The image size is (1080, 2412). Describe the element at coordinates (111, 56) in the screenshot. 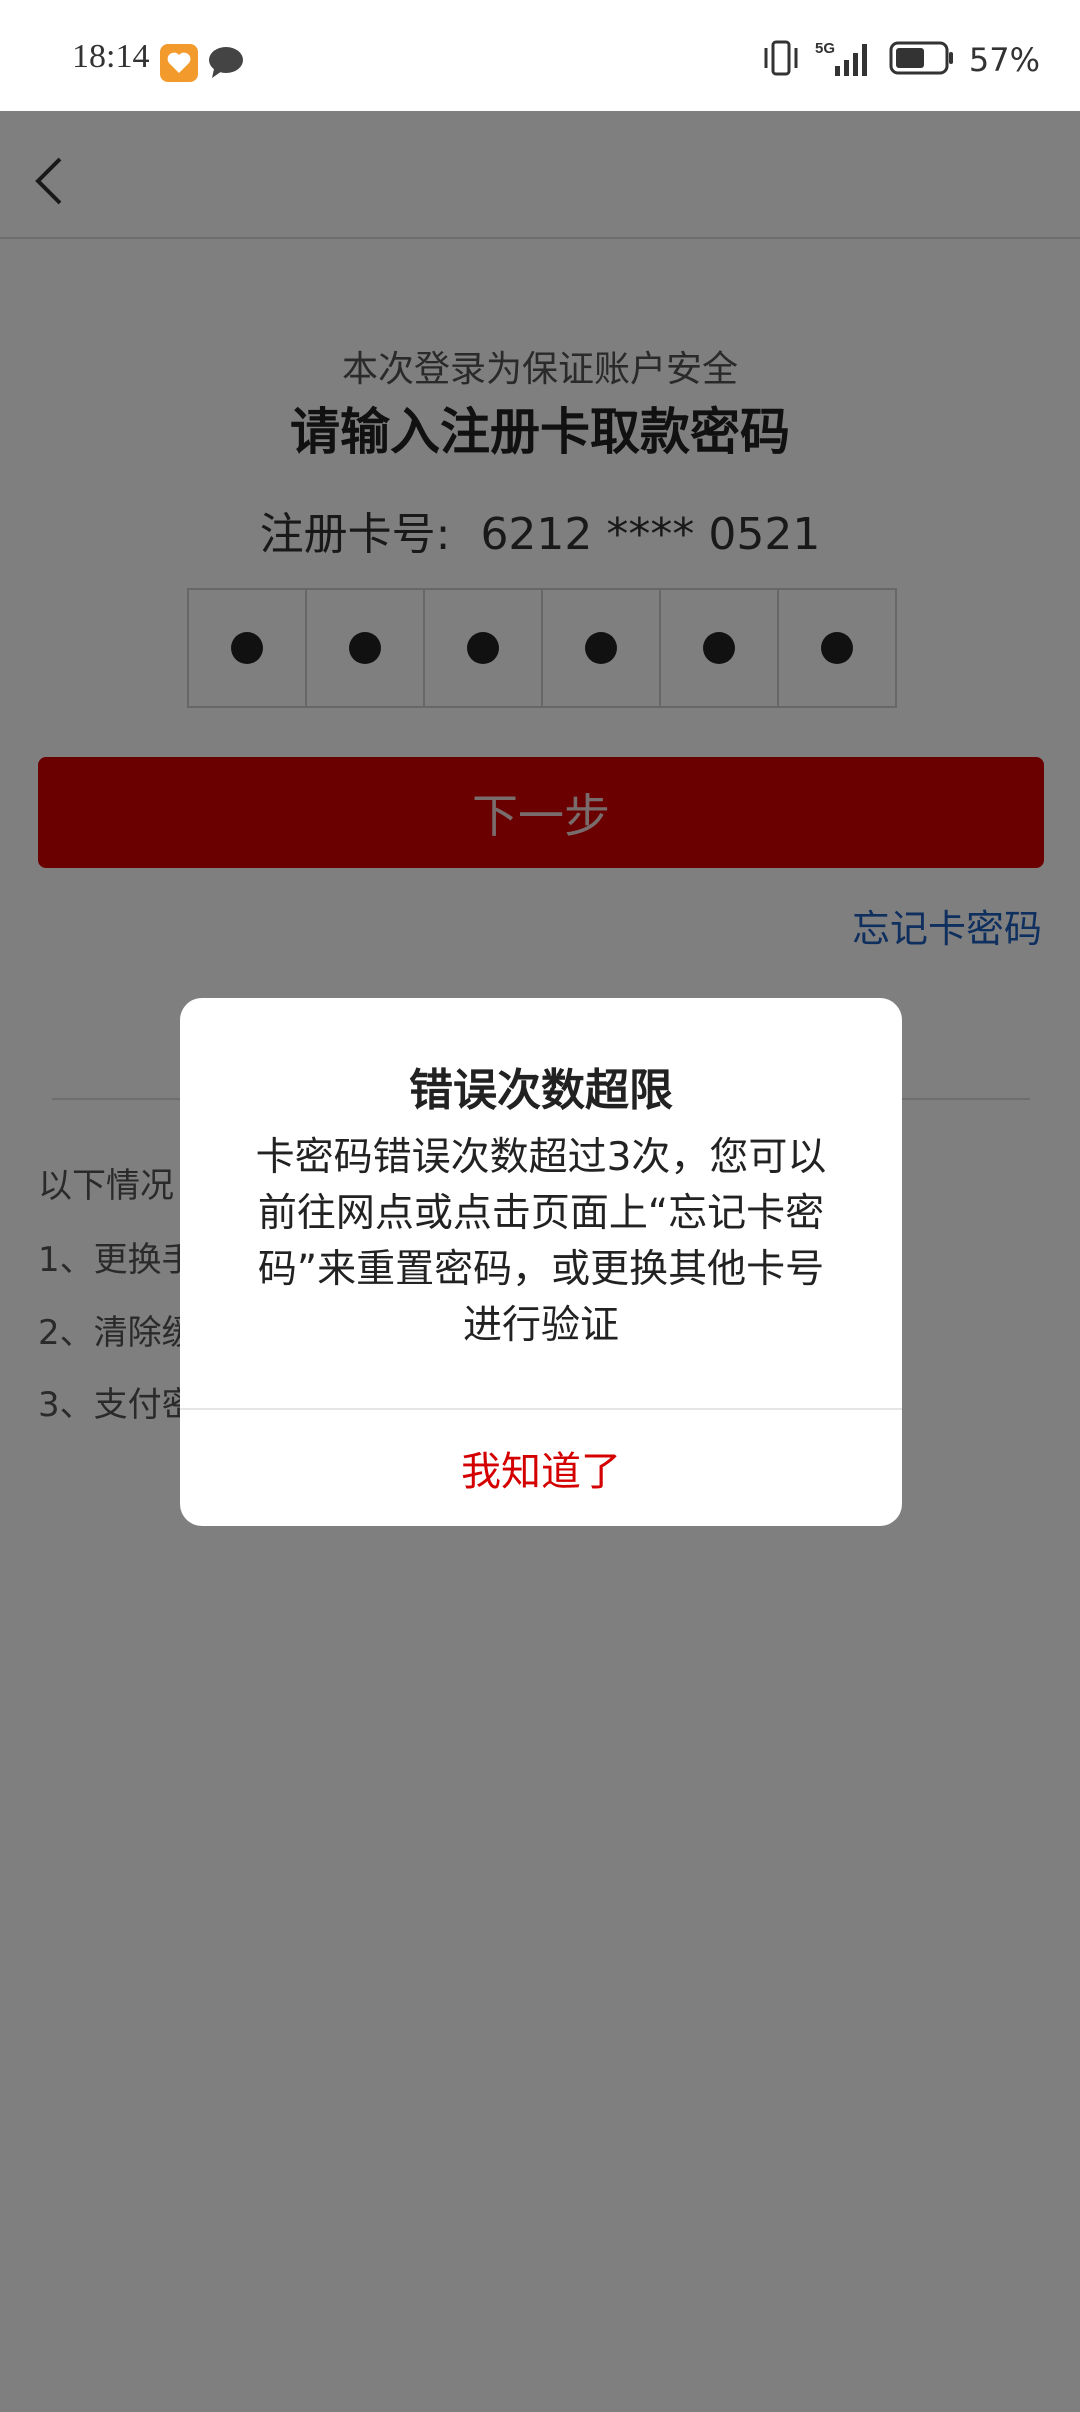

I see `status-time: 18:14` at that location.